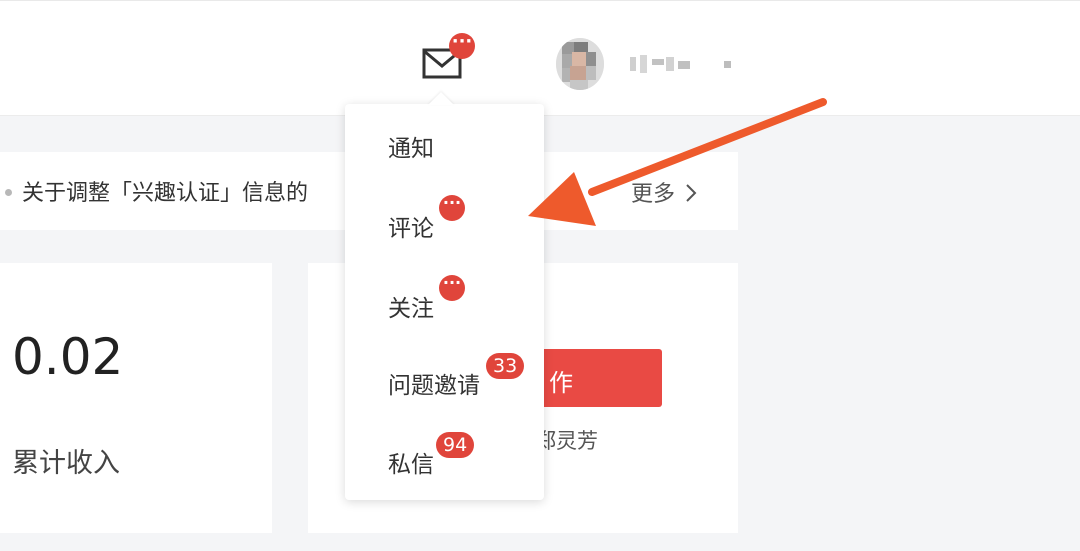 Image resolution: width=1080 pixels, height=551 pixels. Describe the element at coordinates (505, 366) in the screenshot. I see `question-invites-badge: 33` at that location.